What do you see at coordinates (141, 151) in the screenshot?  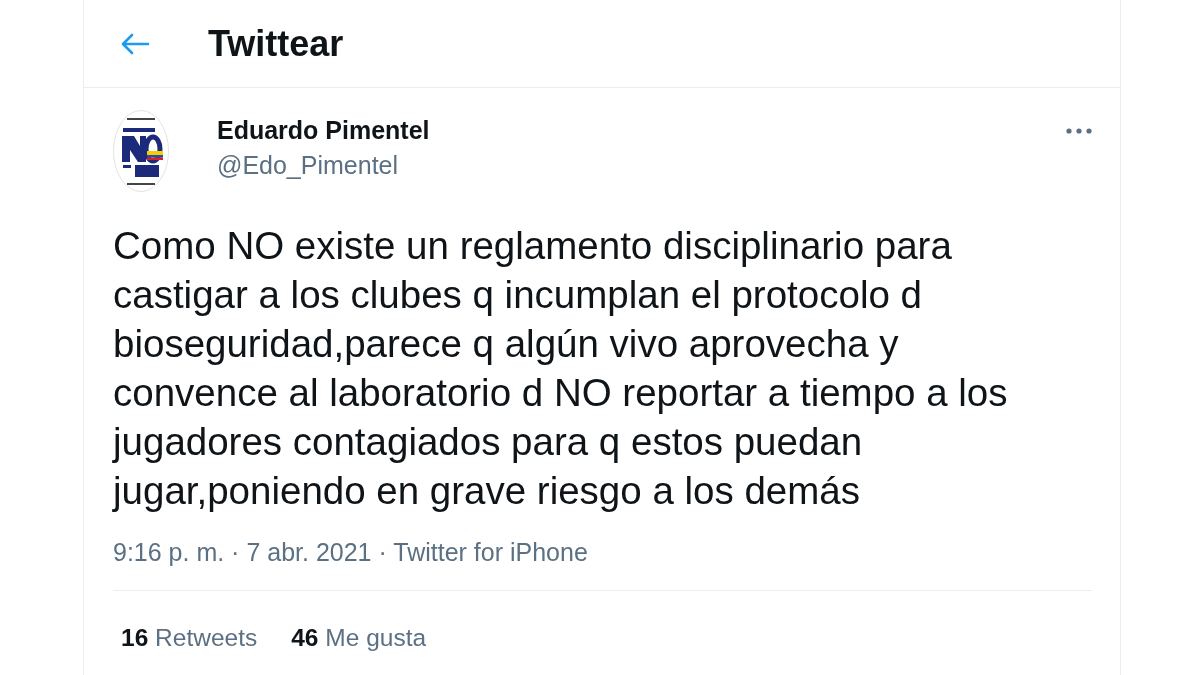 I see `avatar-logo` at bounding box center [141, 151].